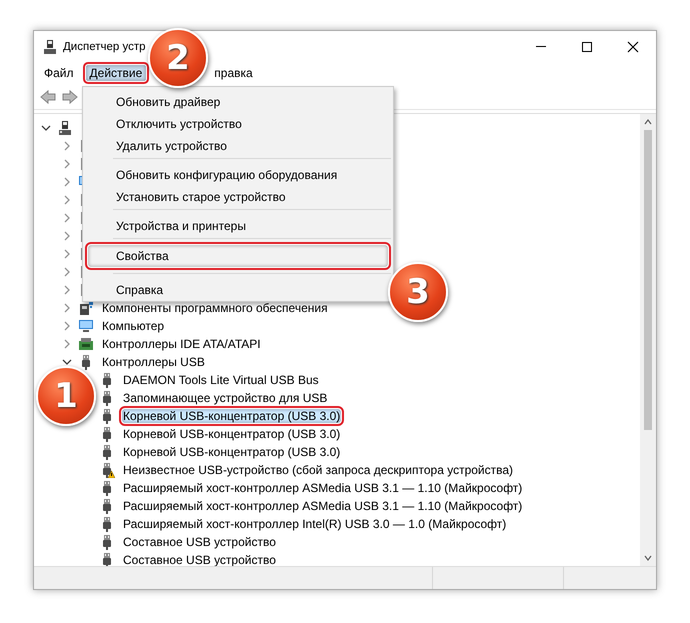 This screenshot has height=623, width=690. Describe the element at coordinates (153, 362) in the screenshot. I see `tree-item: Контроллеры USB` at that location.